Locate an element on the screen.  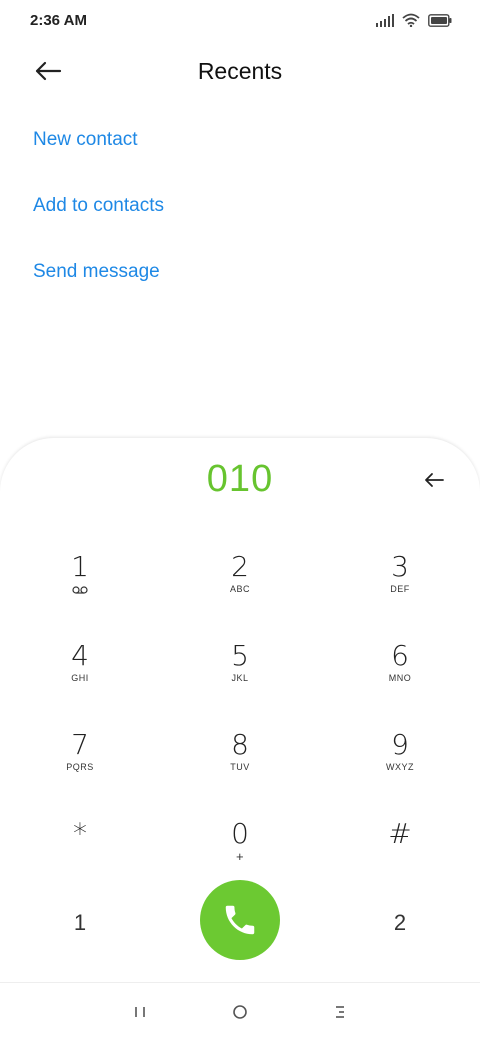
add-to-contacts-link: Add to contacts is located at coordinates (98, 207).